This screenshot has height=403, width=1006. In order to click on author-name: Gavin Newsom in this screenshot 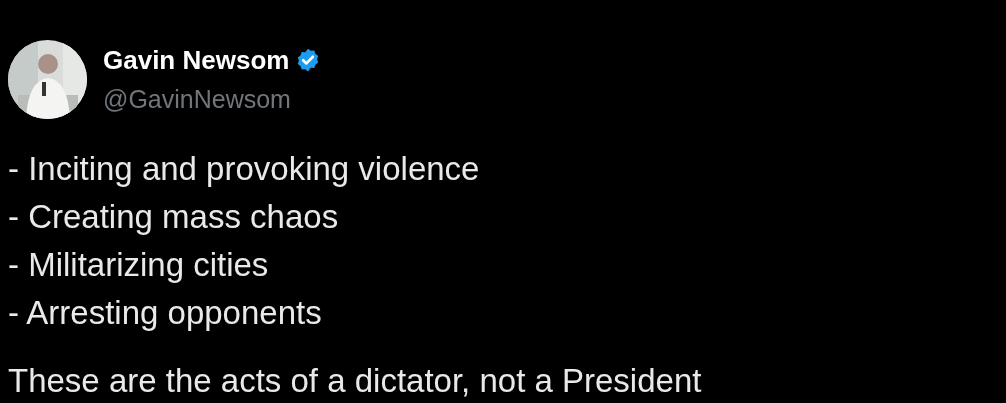, I will do `click(196, 60)`.